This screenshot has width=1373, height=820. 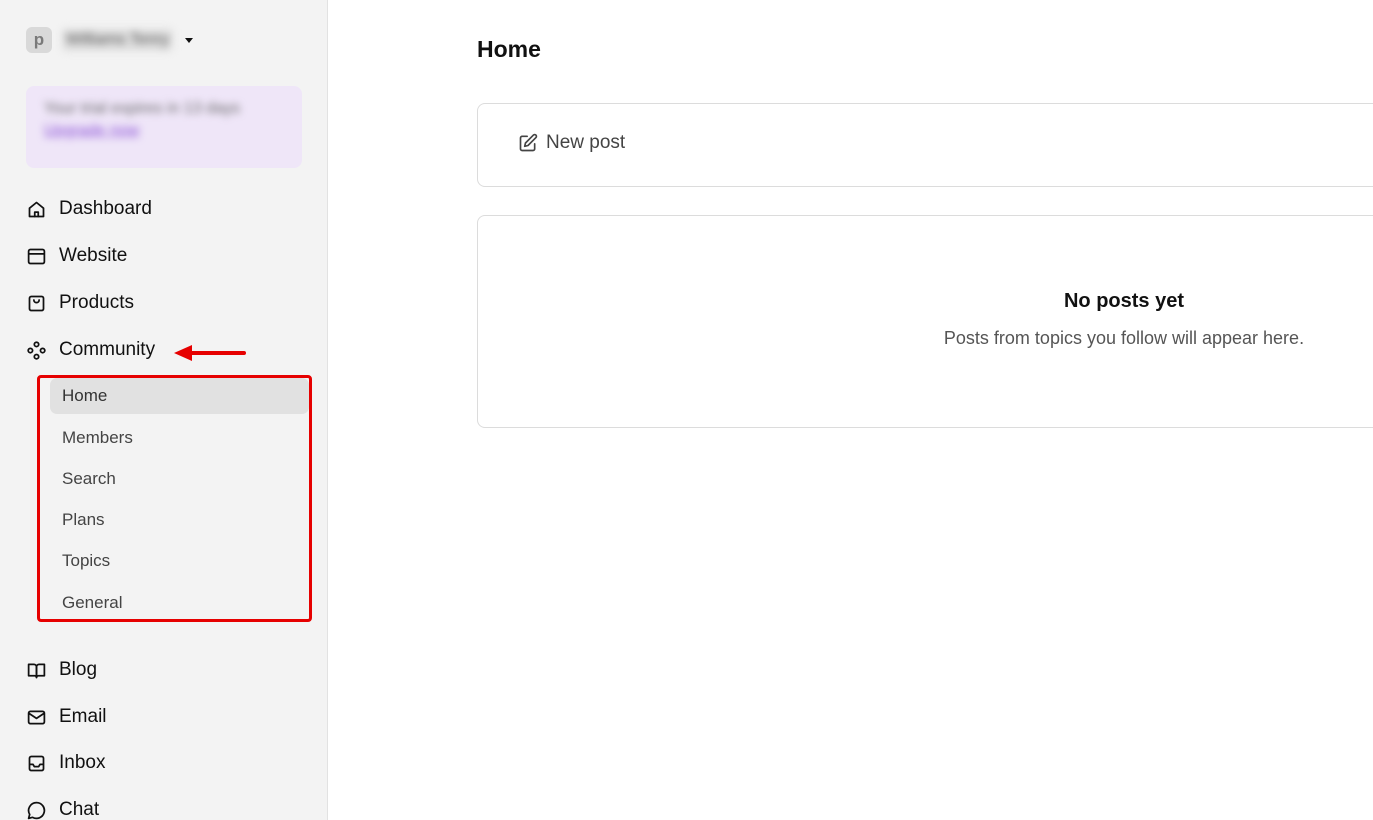 I want to click on subnav-item-members: Members, so click(x=179, y=438).